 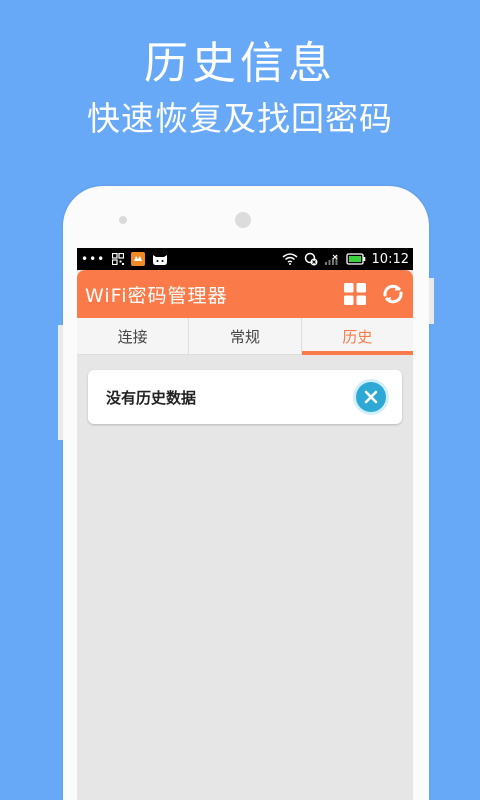 What do you see at coordinates (93, 259) in the screenshot?
I see `more-dots-icon: •••` at bounding box center [93, 259].